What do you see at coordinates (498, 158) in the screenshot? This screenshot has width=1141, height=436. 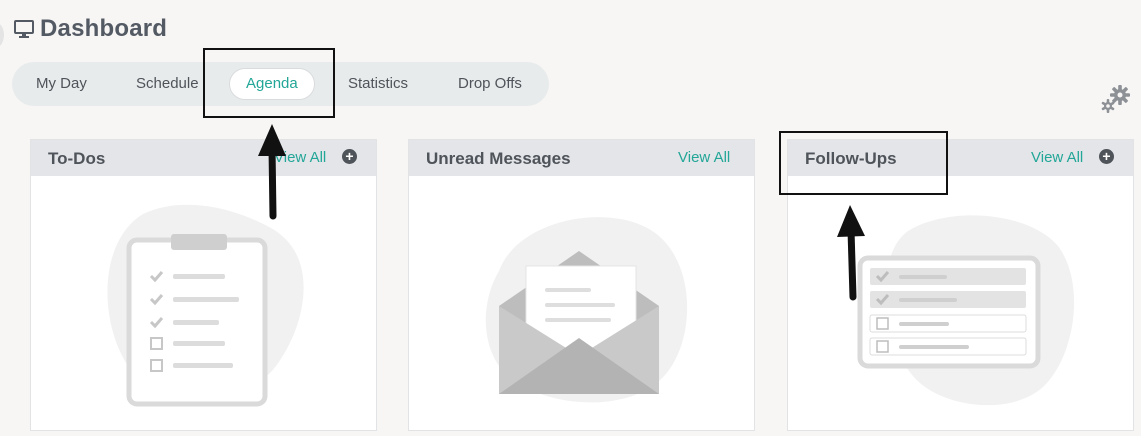 I see `card-title: Unread Messages` at bounding box center [498, 158].